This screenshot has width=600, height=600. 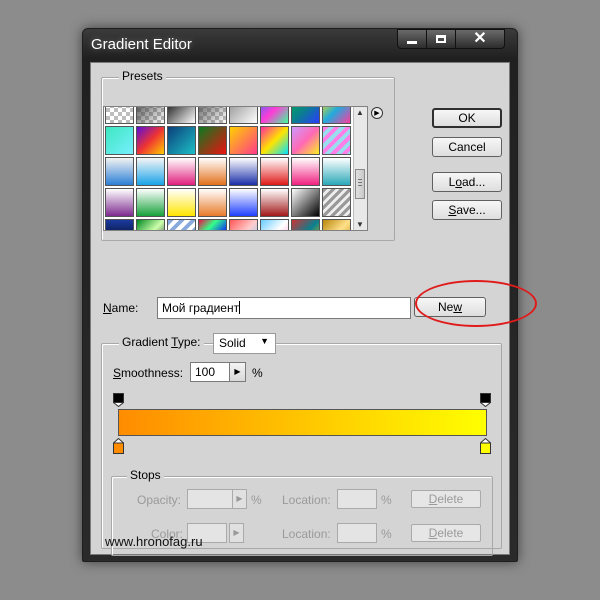 I want to click on opacity-stop-right, so click(x=485, y=400).